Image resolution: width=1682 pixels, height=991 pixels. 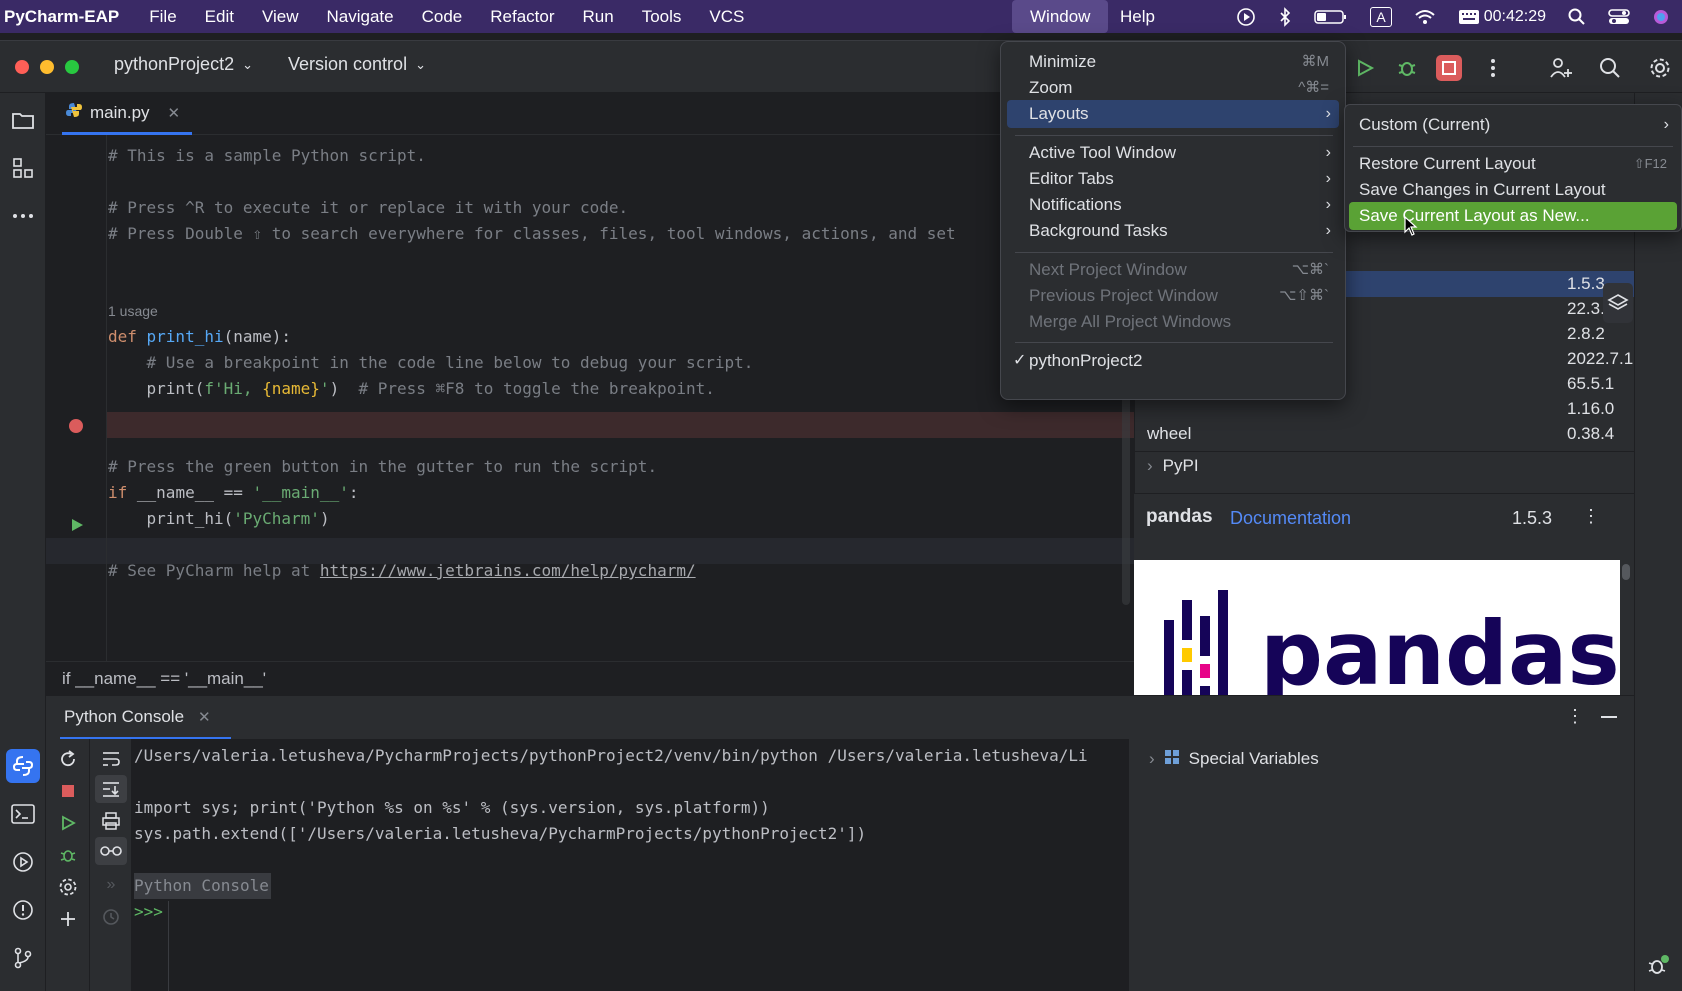 I want to click on checkmark-icon: ✓, so click(x=1020, y=360).